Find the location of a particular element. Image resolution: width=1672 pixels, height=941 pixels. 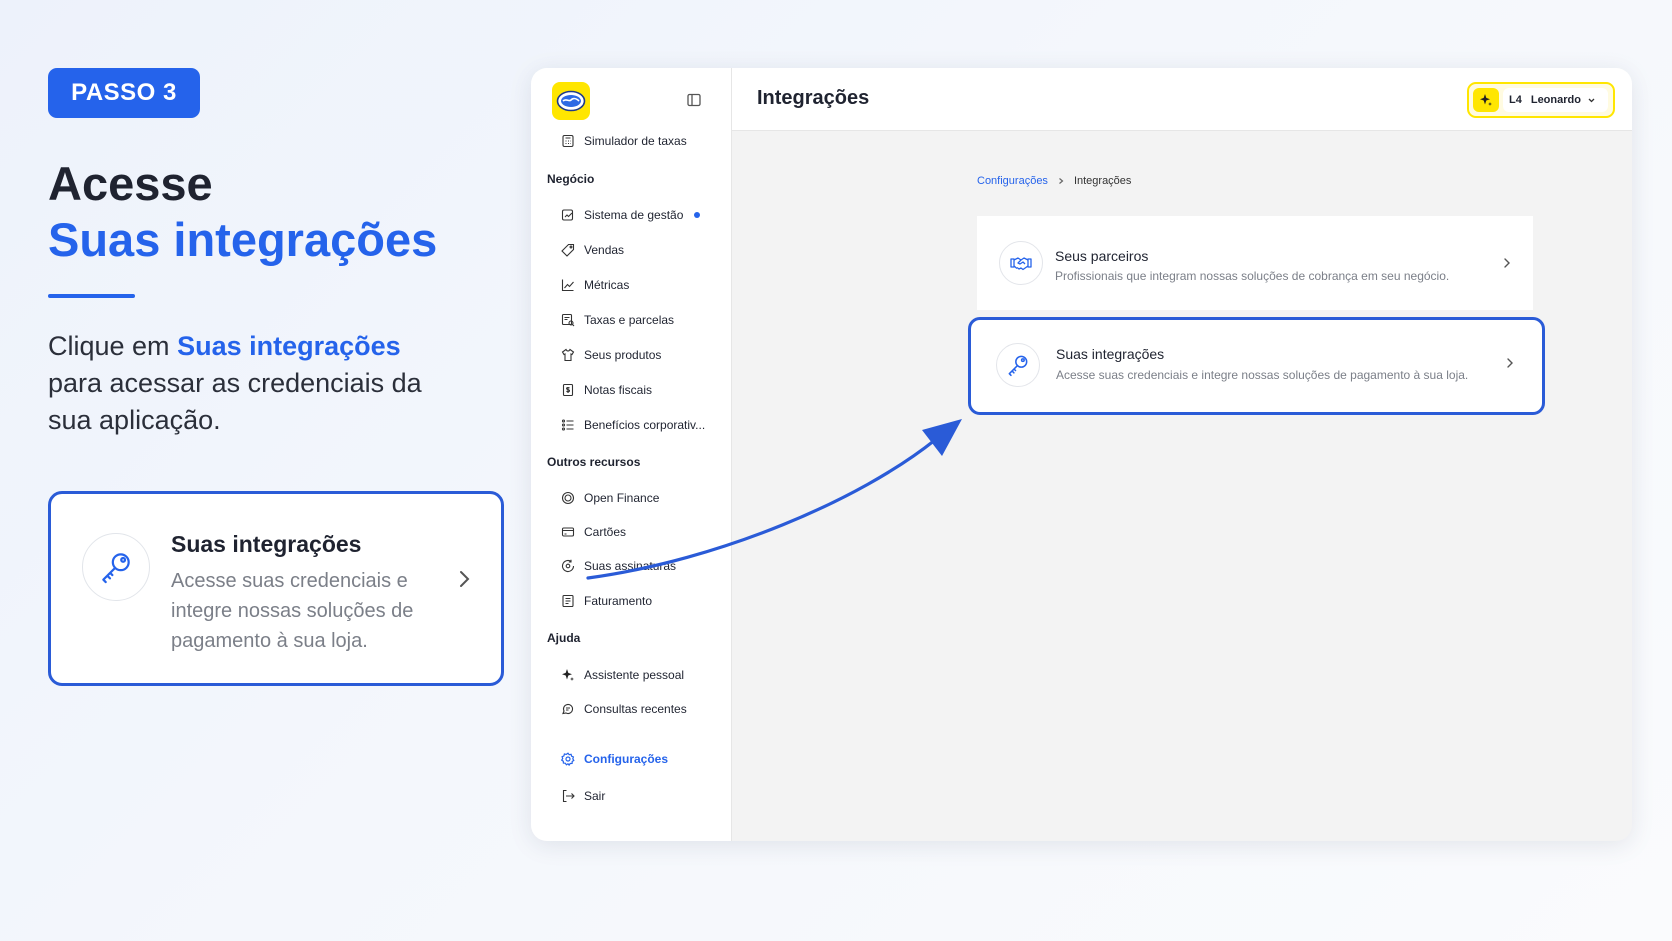

page-title: Integrações is located at coordinates (813, 98).